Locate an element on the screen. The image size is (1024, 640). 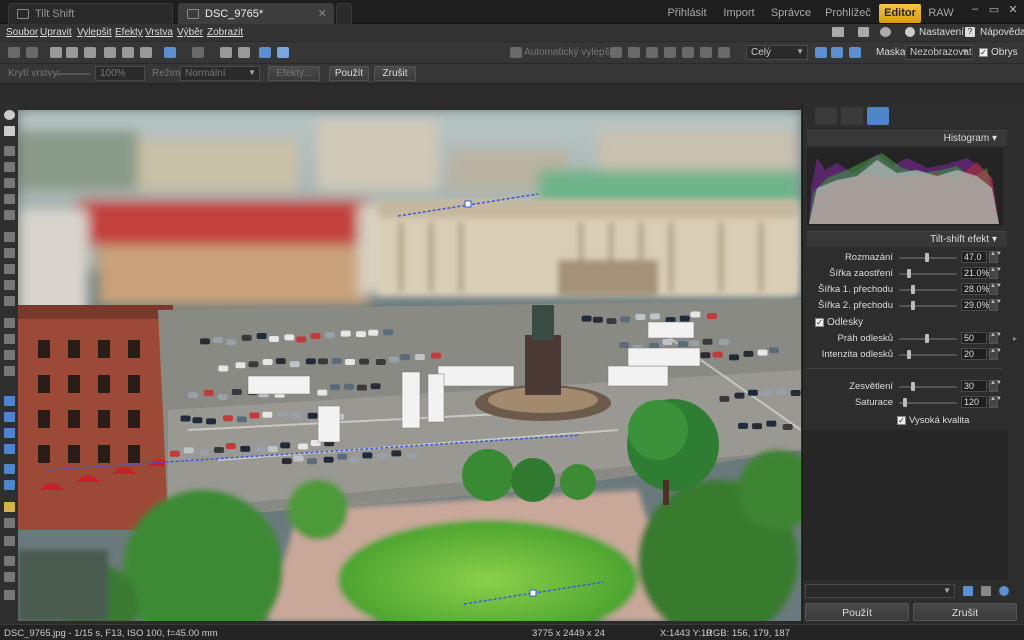
menu-enhance: Vylepšit is located at coordinates (94, 32).